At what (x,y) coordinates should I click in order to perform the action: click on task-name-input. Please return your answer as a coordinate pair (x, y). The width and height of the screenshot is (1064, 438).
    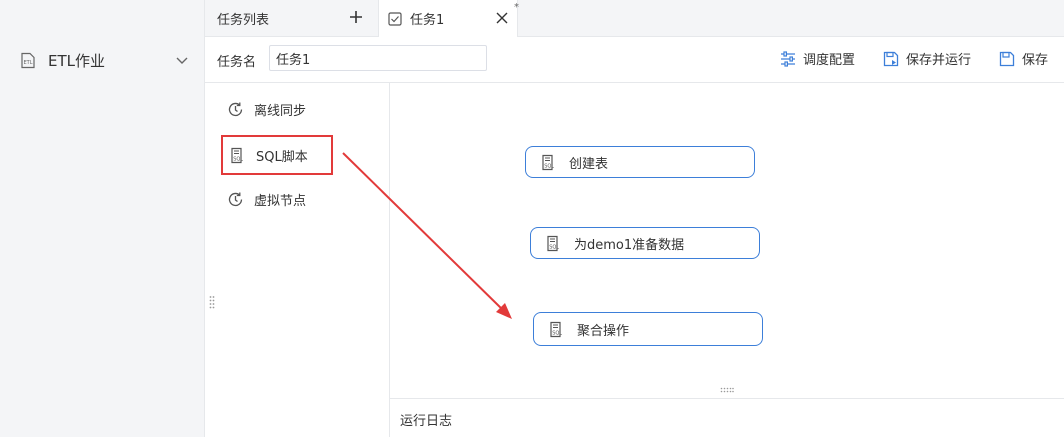
    Looking at the image, I should click on (378, 58).